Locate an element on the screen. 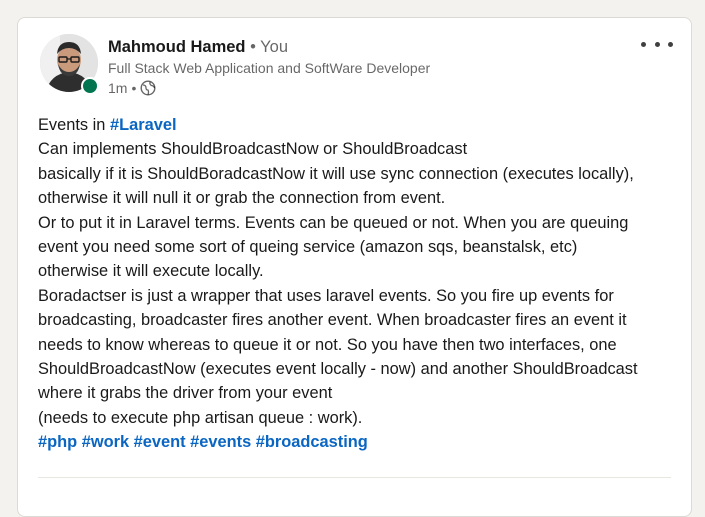 This screenshot has width=705, height=517. author-line: Mahmoud Hamed • You is located at coordinates (369, 47).